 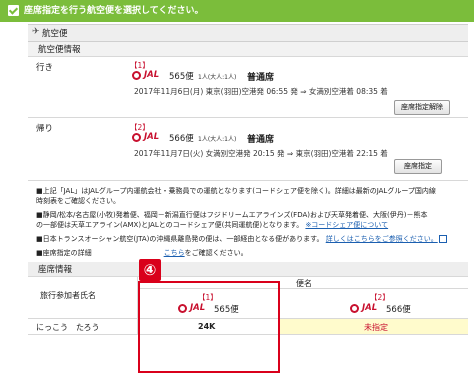 I want to click on passenger-name-cell: にっこう たろう, so click(x=83, y=327).